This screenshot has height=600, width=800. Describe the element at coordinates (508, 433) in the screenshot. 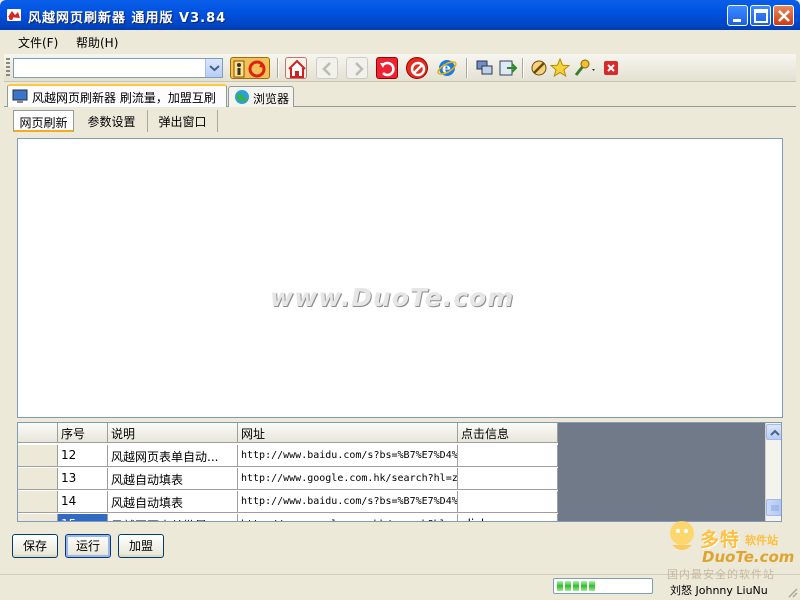

I see `column-header-click: 点击信息` at that location.